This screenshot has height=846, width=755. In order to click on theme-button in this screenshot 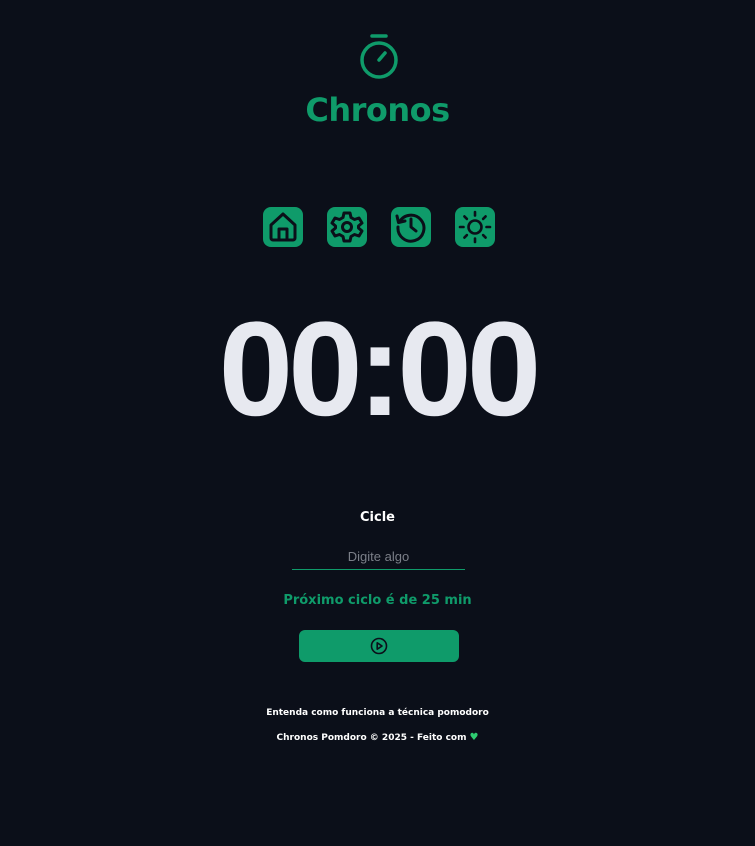, I will do `click(475, 227)`.